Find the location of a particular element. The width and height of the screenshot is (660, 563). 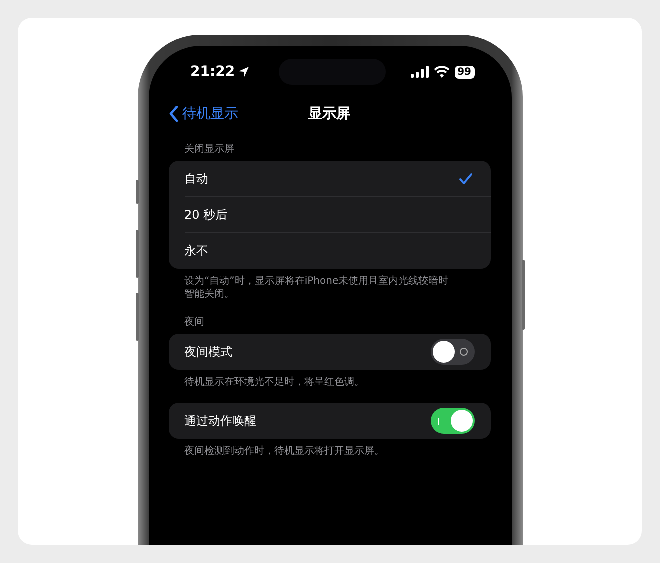

row-label: 通过动作唤醒 is located at coordinates (220, 421).